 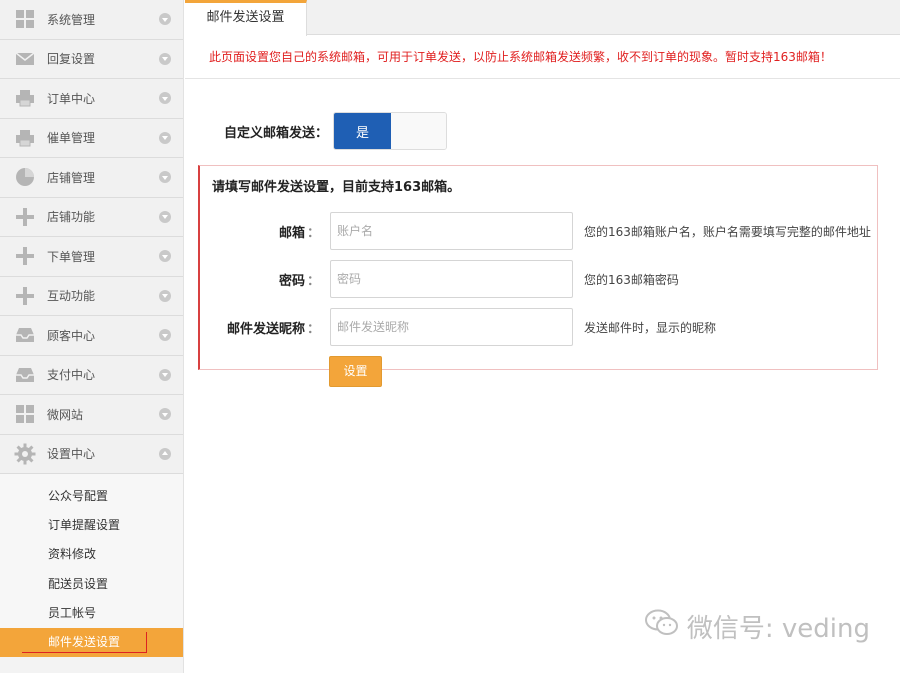 What do you see at coordinates (451, 279) in the screenshot?
I see `password-field` at bounding box center [451, 279].